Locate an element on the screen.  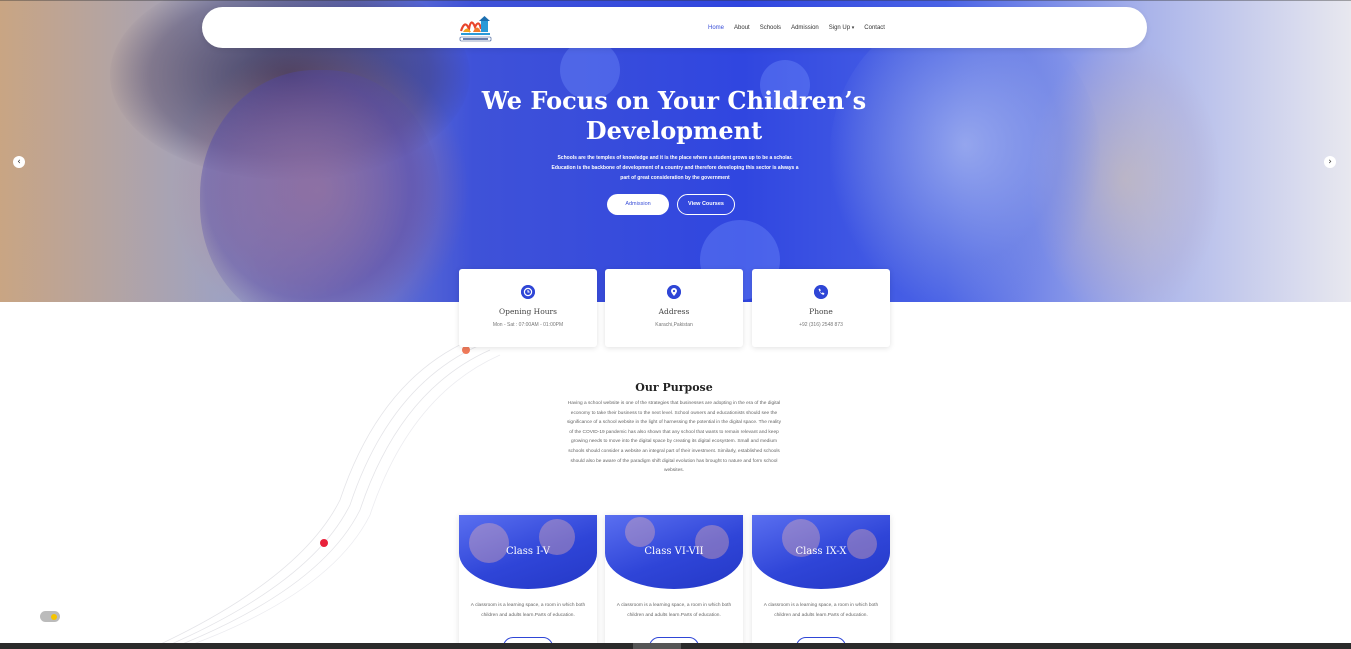
class-card-image: Class VI-VII is located at coordinates (674, 552).